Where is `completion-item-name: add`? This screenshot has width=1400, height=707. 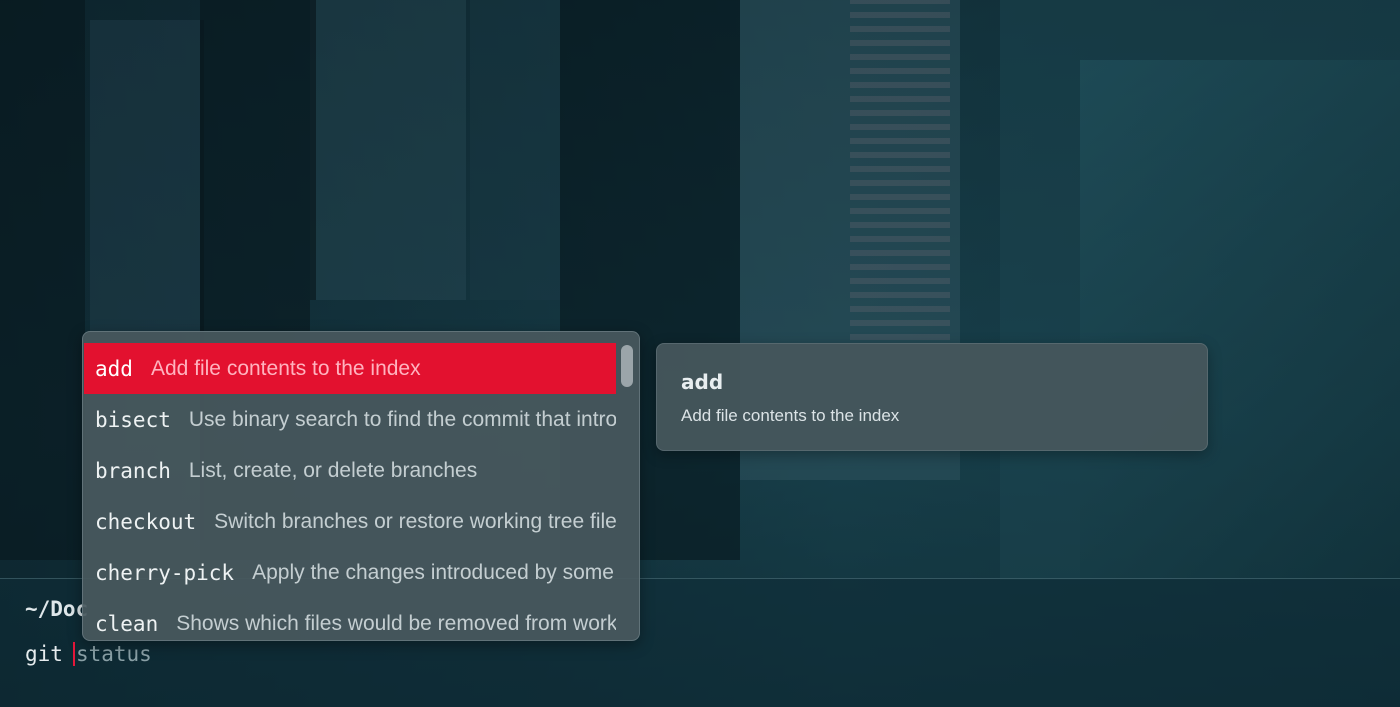 completion-item-name: add is located at coordinates (114, 368).